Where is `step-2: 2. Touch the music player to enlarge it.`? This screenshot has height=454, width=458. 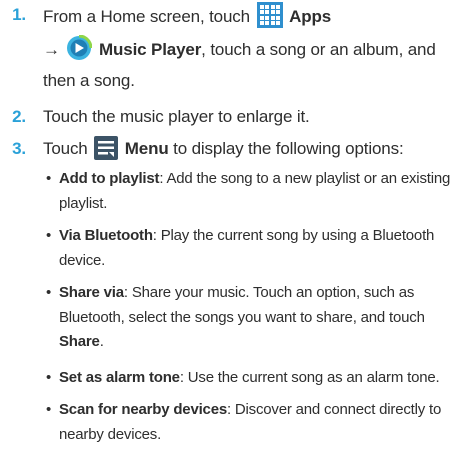 step-2: 2. Touch the music player to enlarge it. is located at coordinates (227, 116).